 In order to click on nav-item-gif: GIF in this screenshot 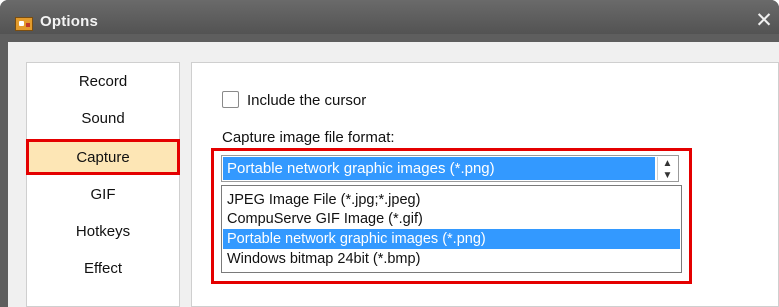, I will do `click(103, 195)`.